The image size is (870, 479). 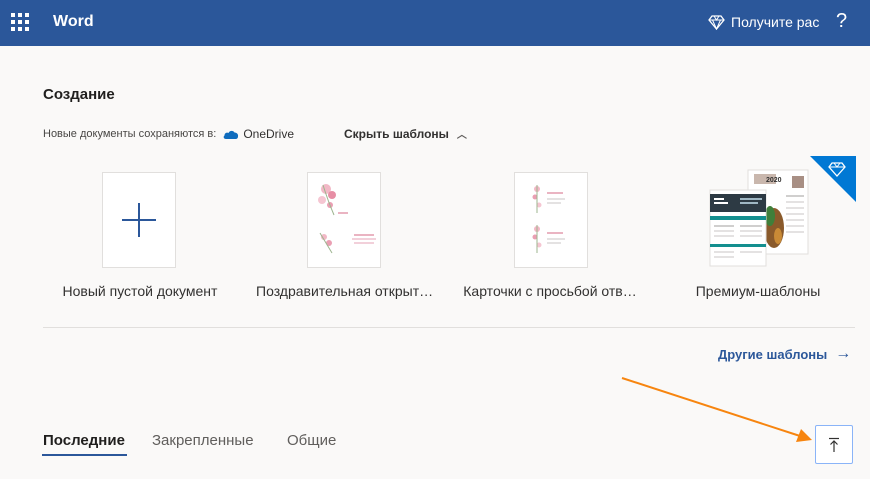 What do you see at coordinates (841, 21) in the screenshot?
I see `help-button: ?` at bounding box center [841, 21].